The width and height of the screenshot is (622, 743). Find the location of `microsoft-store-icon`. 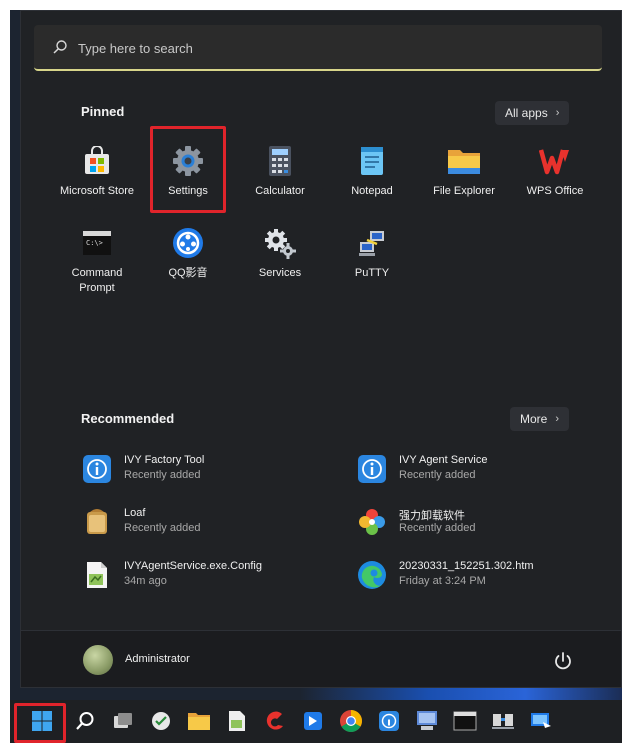

microsoft-store-icon is located at coordinates (97, 161).